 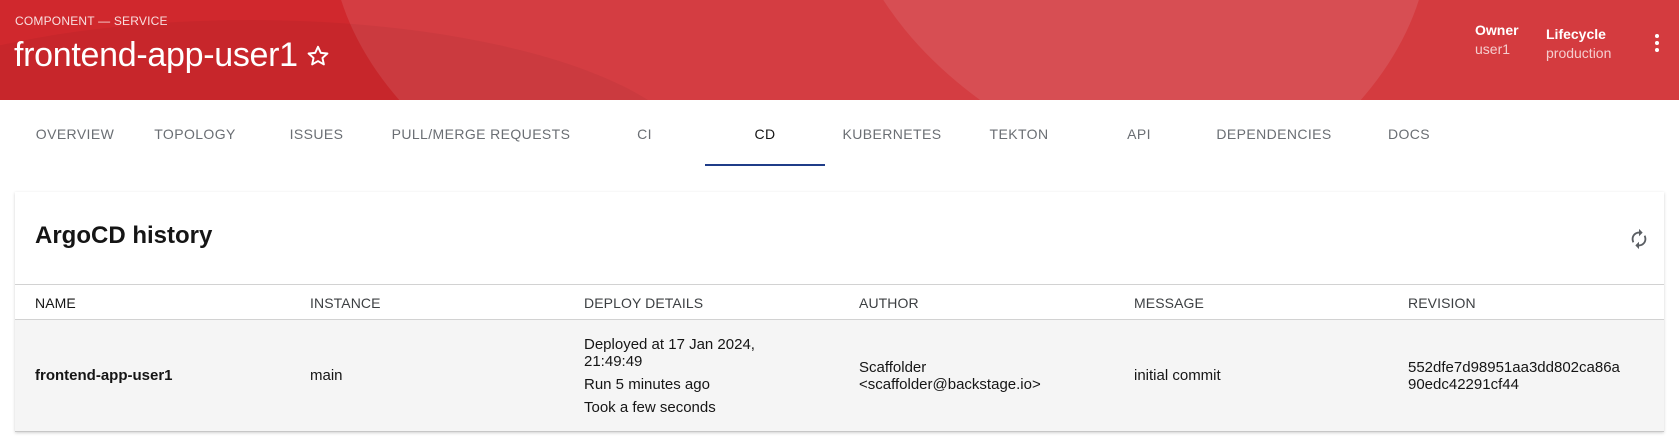 What do you see at coordinates (156, 55) in the screenshot?
I see `page-title: frontend-app-user1` at bounding box center [156, 55].